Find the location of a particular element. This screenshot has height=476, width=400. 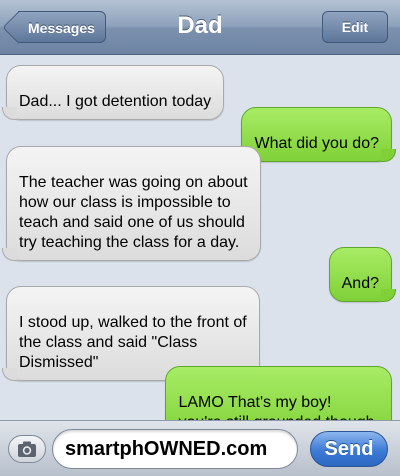

message-input-bar: smartphOWNED.com Send is located at coordinates (200, 448).